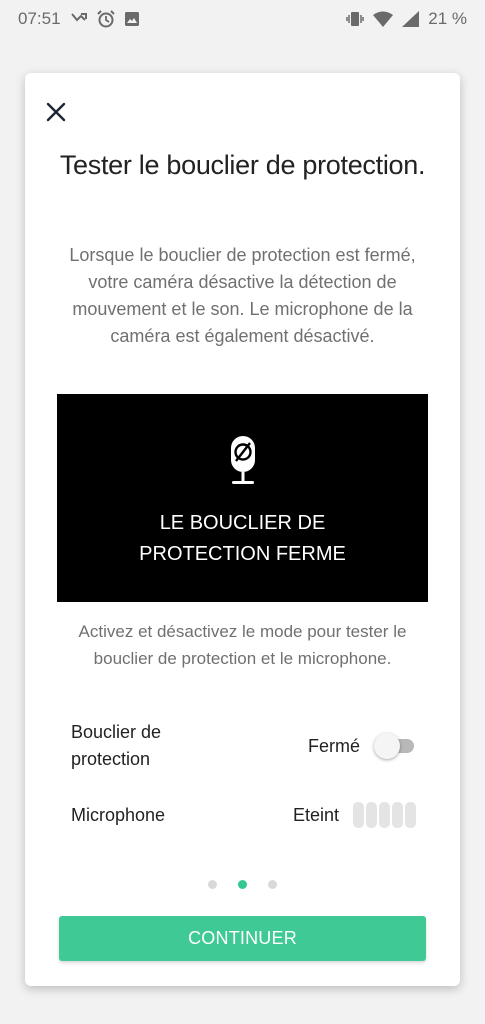 The height and width of the screenshot is (1024, 485). I want to click on wifi-icon, so click(383, 19).